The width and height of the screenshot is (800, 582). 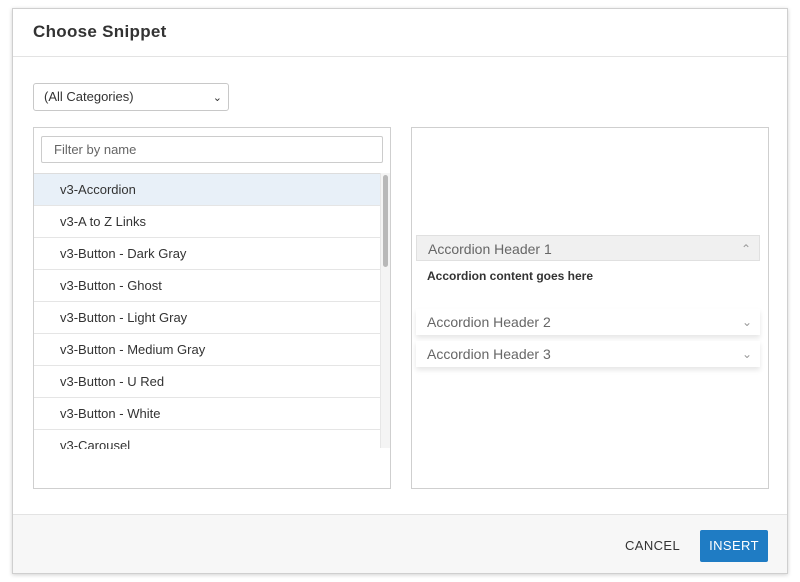 I want to click on snippet-list-scrollbar, so click(x=385, y=310).